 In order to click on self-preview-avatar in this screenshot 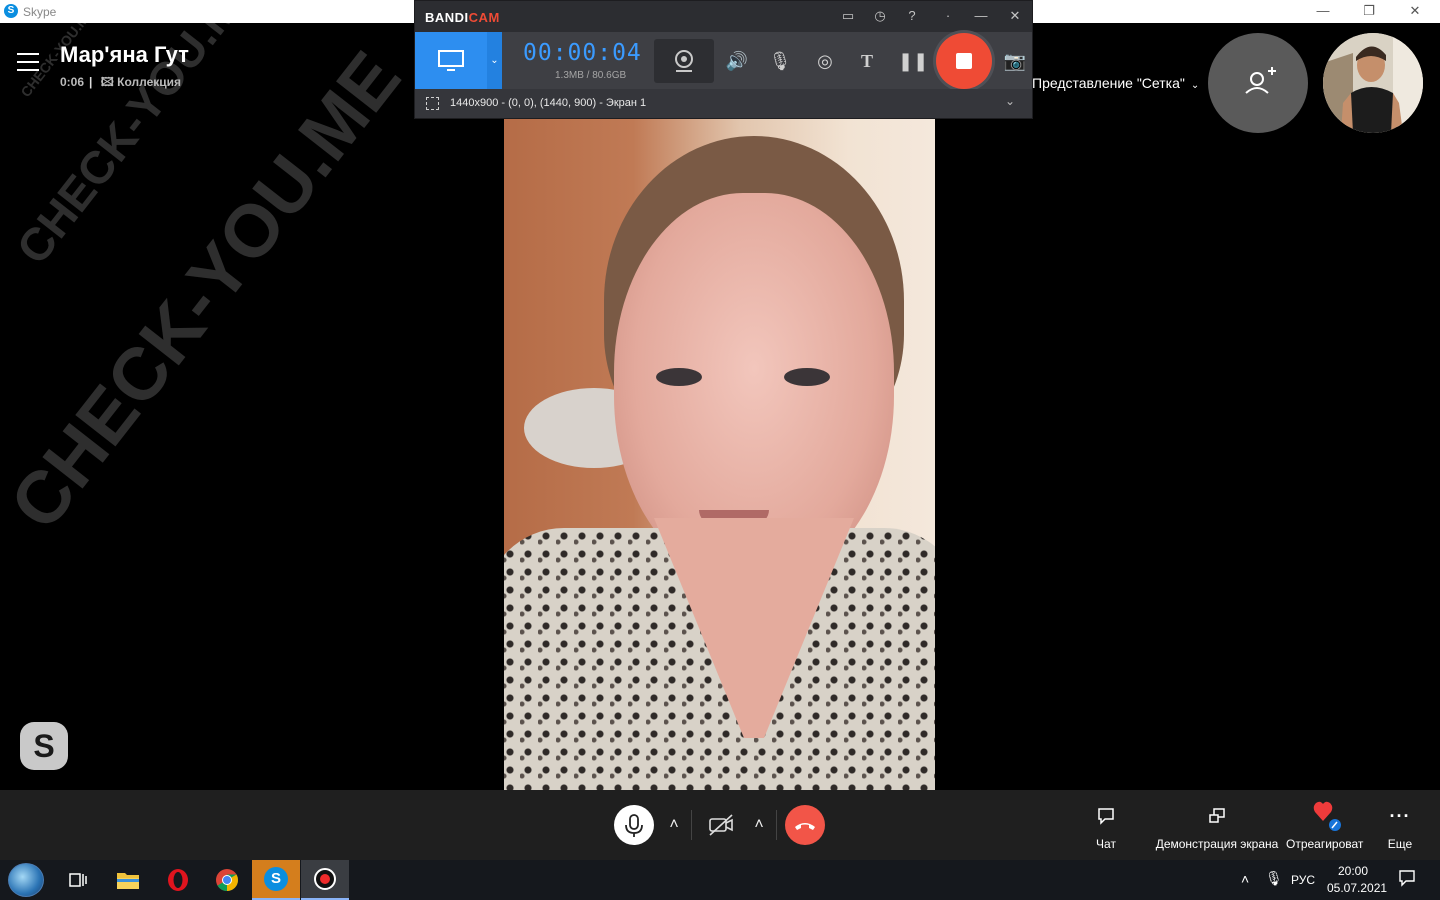, I will do `click(1373, 83)`.